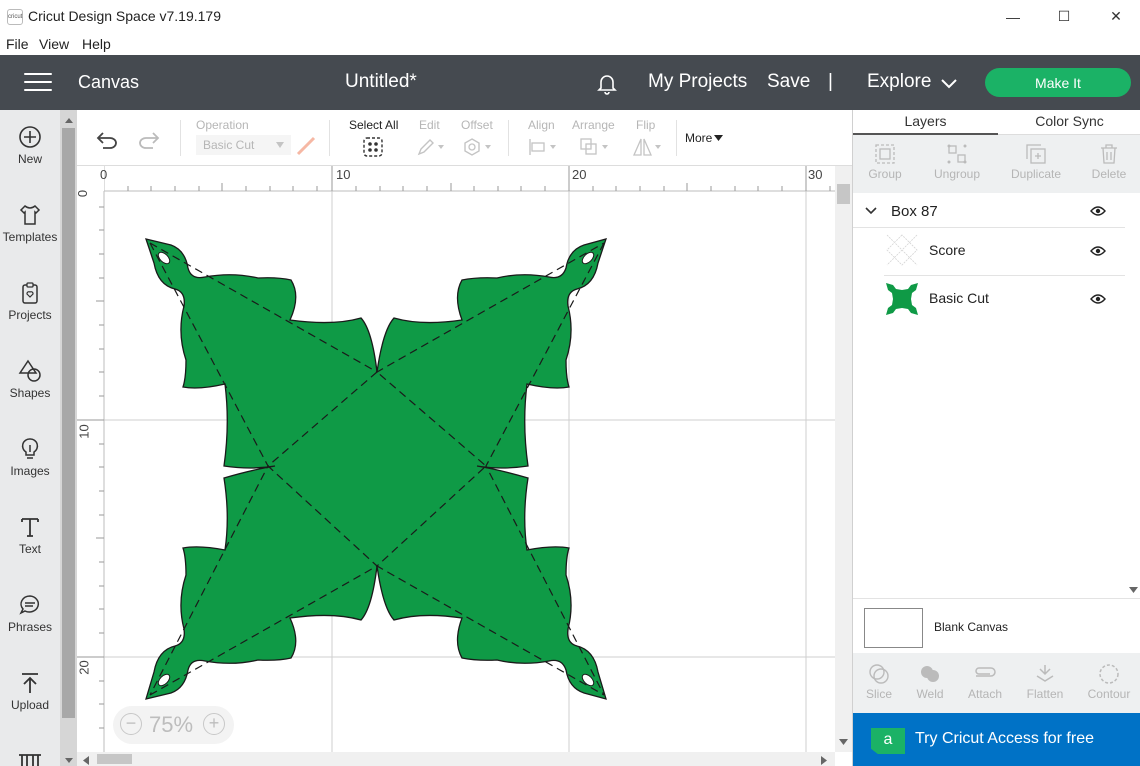  I want to click on sidebar-label: New, so click(29, 159).